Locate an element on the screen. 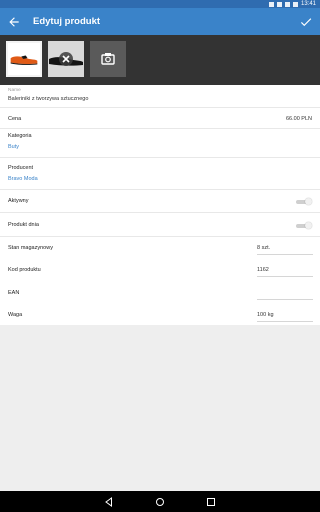 Image resolution: width=320 pixels, height=512 pixels. product-of-day-label: Produkt dnia is located at coordinates (23, 225).